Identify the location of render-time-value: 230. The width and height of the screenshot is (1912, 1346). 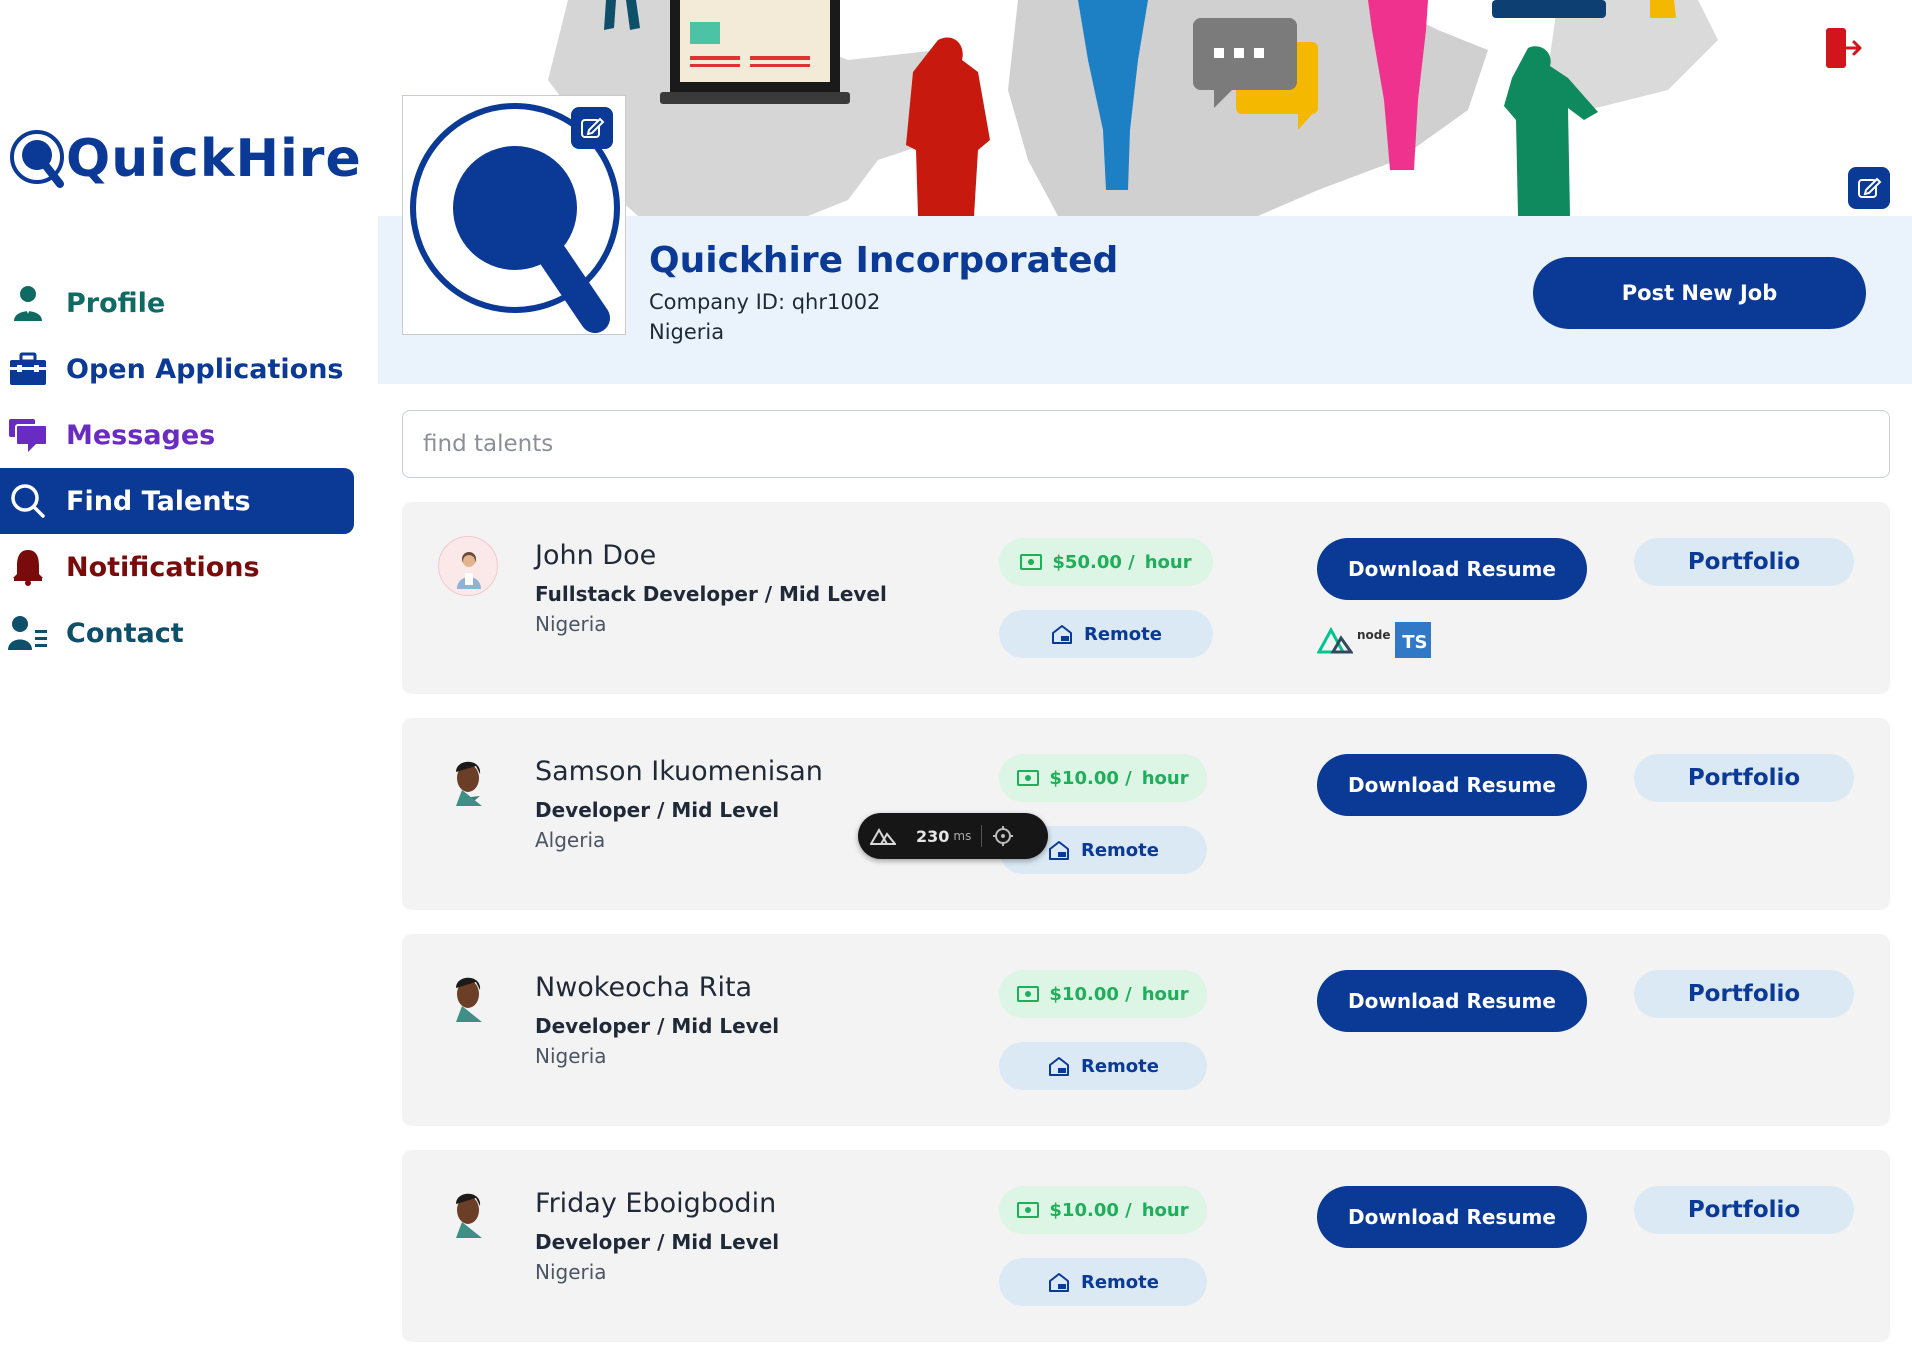
(933, 836).